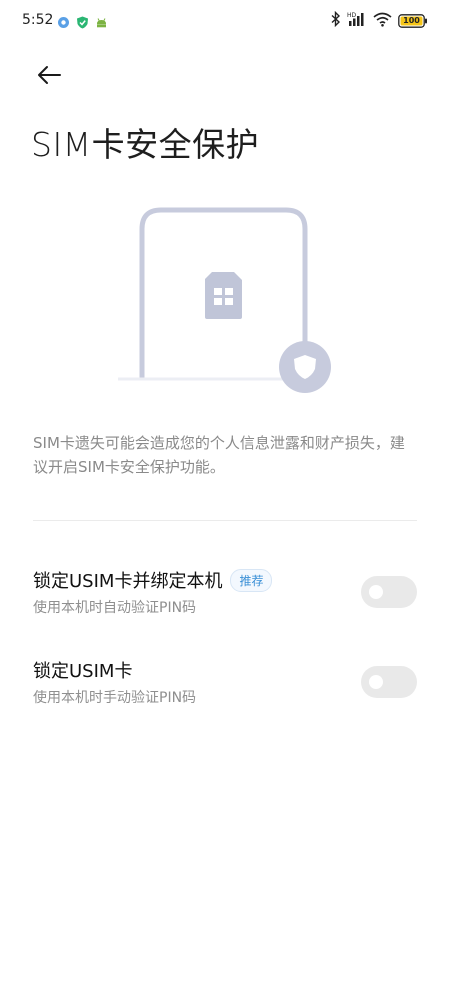 This screenshot has height=1000, width=450. I want to click on recommended-badge: 推荐, so click(251, 580).